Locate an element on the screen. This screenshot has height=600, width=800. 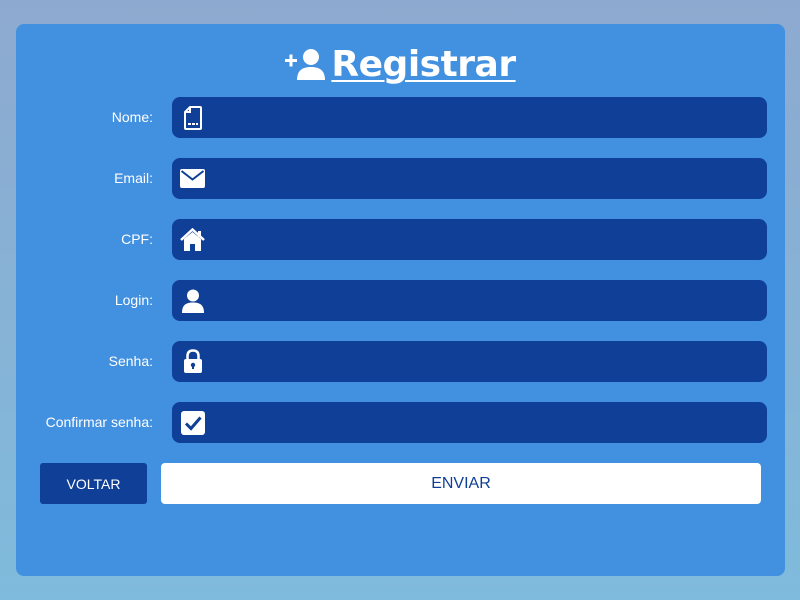
confirm-password-field is located at coordinates (469, 423).